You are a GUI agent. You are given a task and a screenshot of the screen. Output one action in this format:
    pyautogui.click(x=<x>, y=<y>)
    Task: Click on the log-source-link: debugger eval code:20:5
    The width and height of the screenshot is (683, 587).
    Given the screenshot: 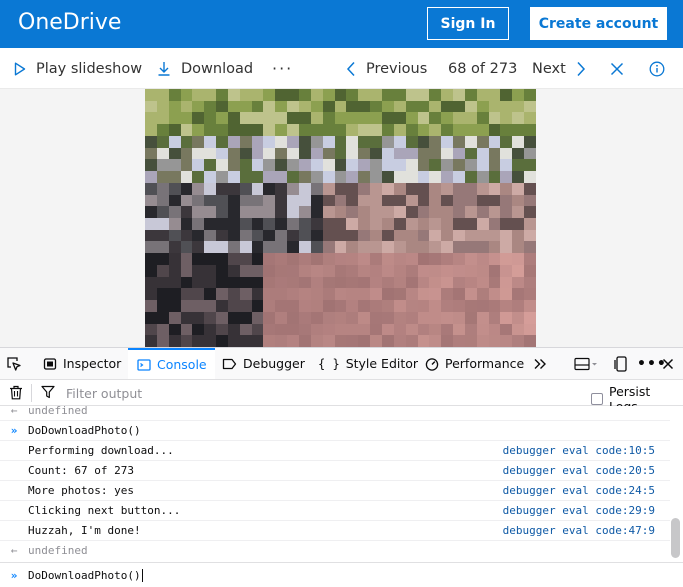 What is the action you would take?
    pyautogui.click(x=579, y=470)
    